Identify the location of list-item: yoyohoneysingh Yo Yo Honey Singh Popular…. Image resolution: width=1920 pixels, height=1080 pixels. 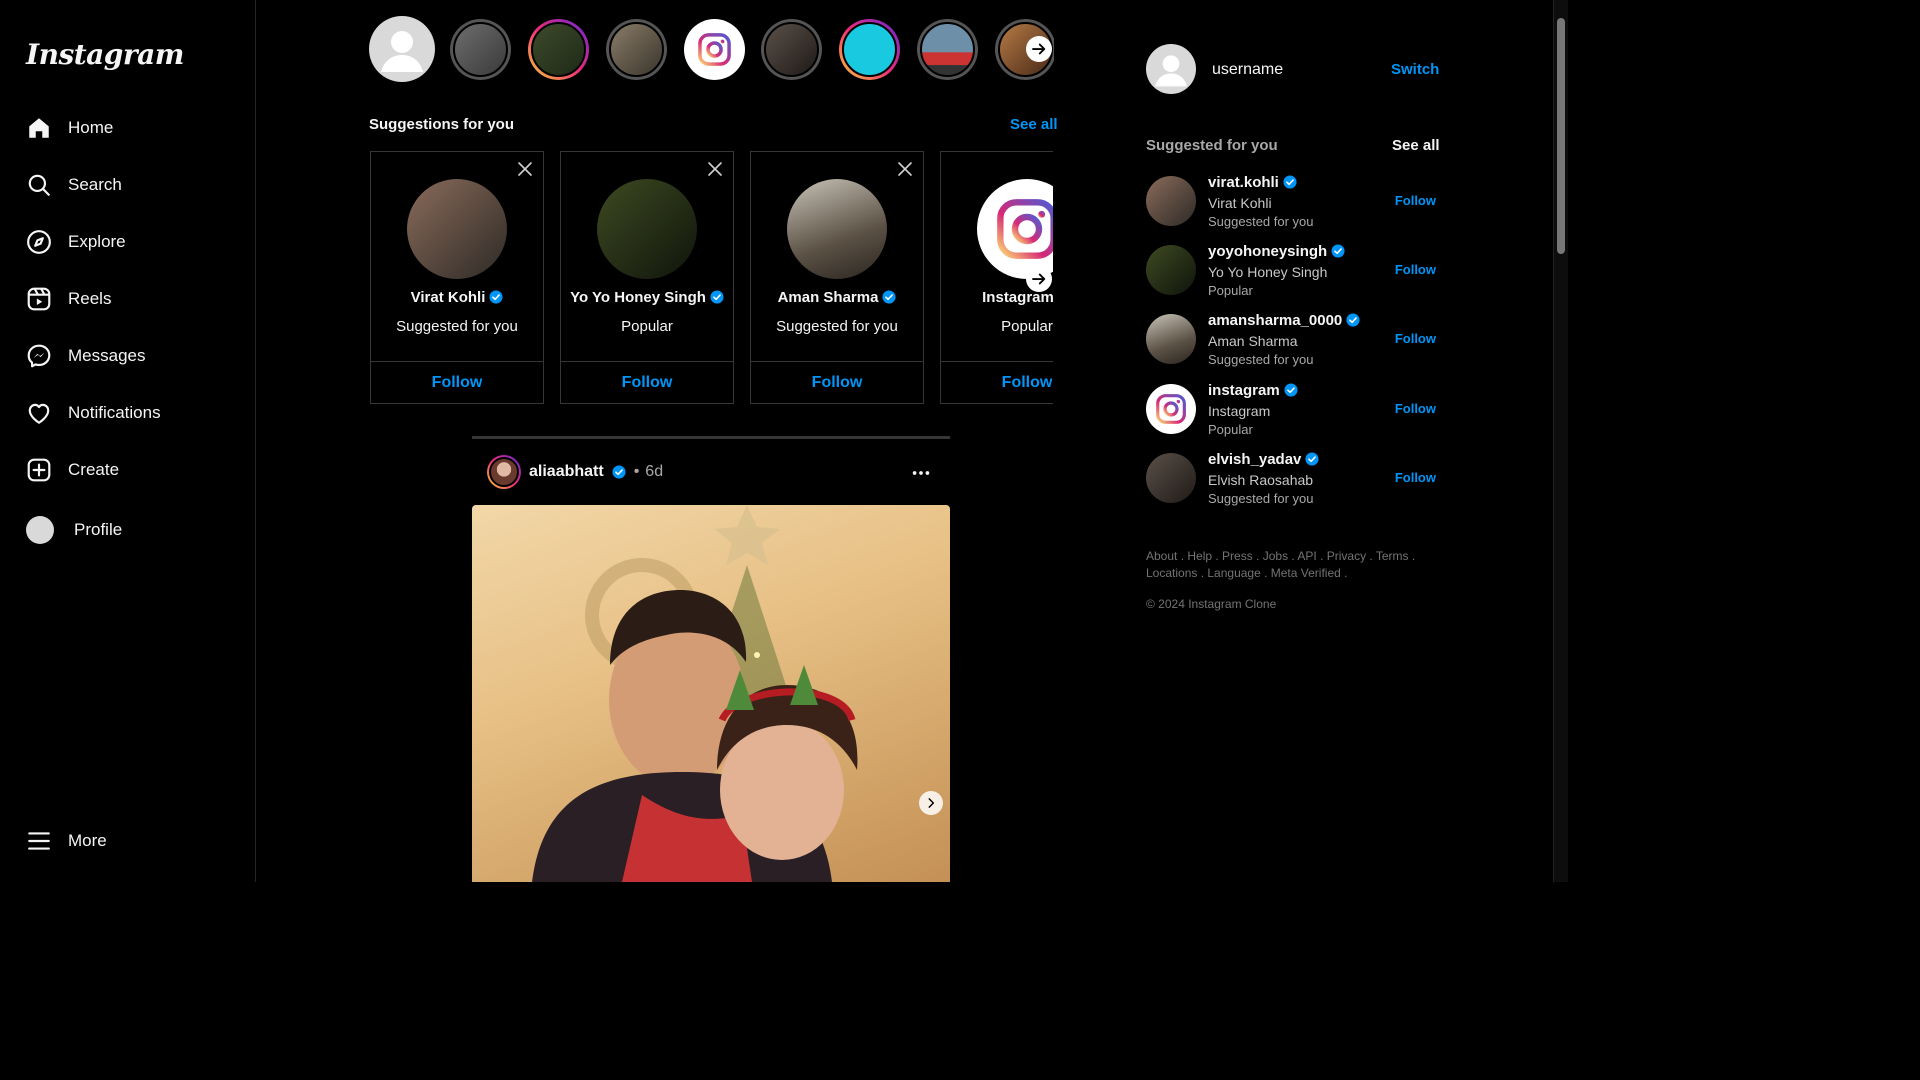
(1291, 272).